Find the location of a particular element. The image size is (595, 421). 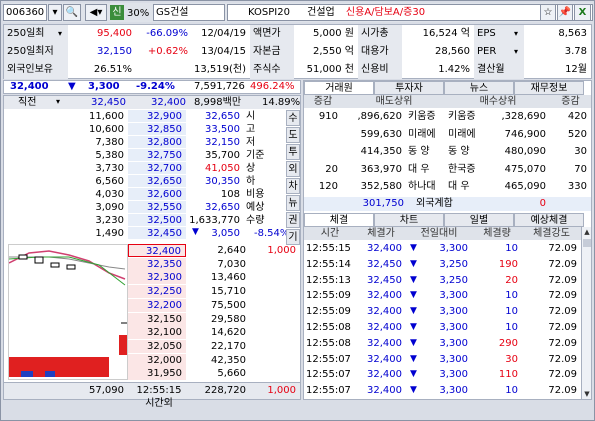

summary-label: 250일최 is located at coordinates (31, 34).